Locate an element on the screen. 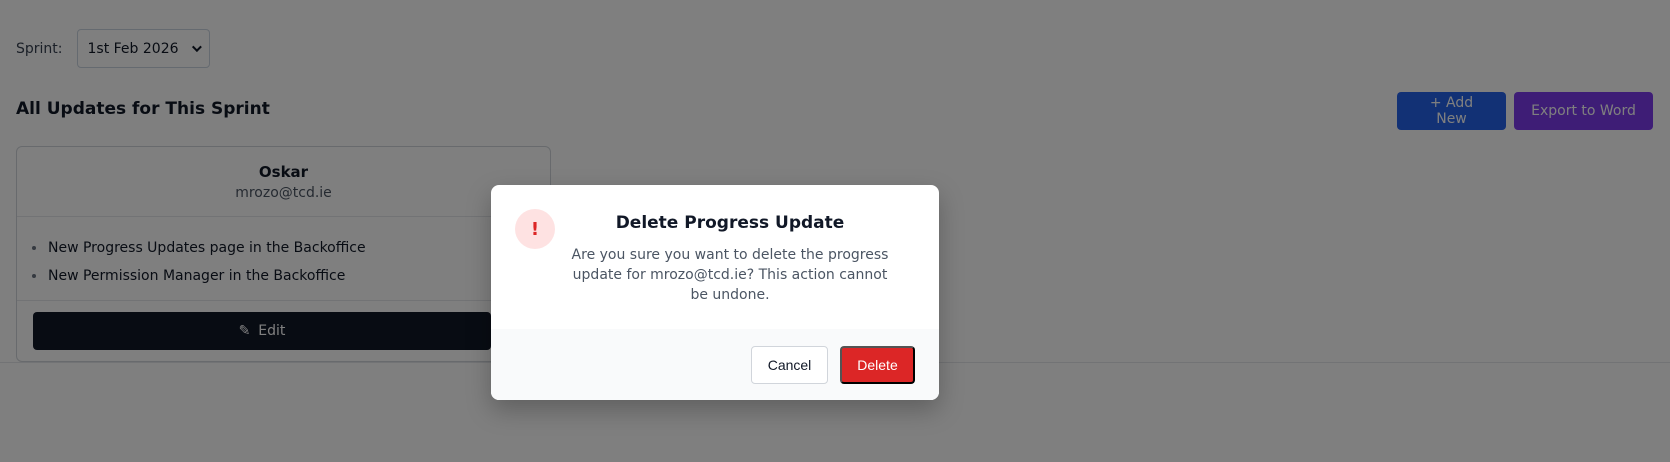 This screenshot has width=1670, height=462. warning-icon: ! is located at coordinates (535, 229).